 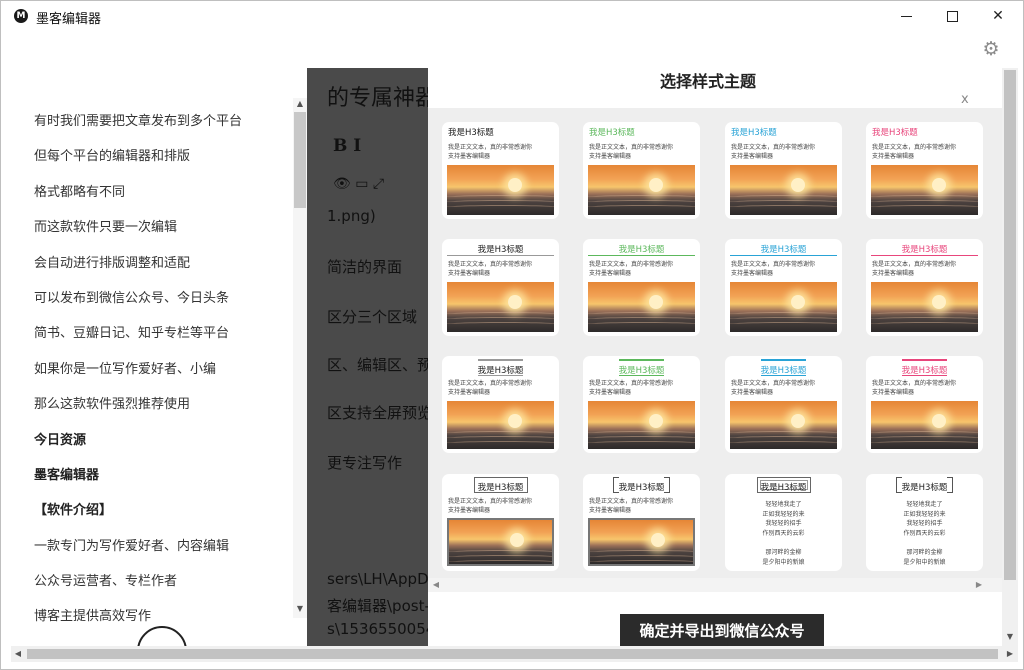 I want to click on card-poem-line: 作别西天的云彩, so click(x=783, y=533).